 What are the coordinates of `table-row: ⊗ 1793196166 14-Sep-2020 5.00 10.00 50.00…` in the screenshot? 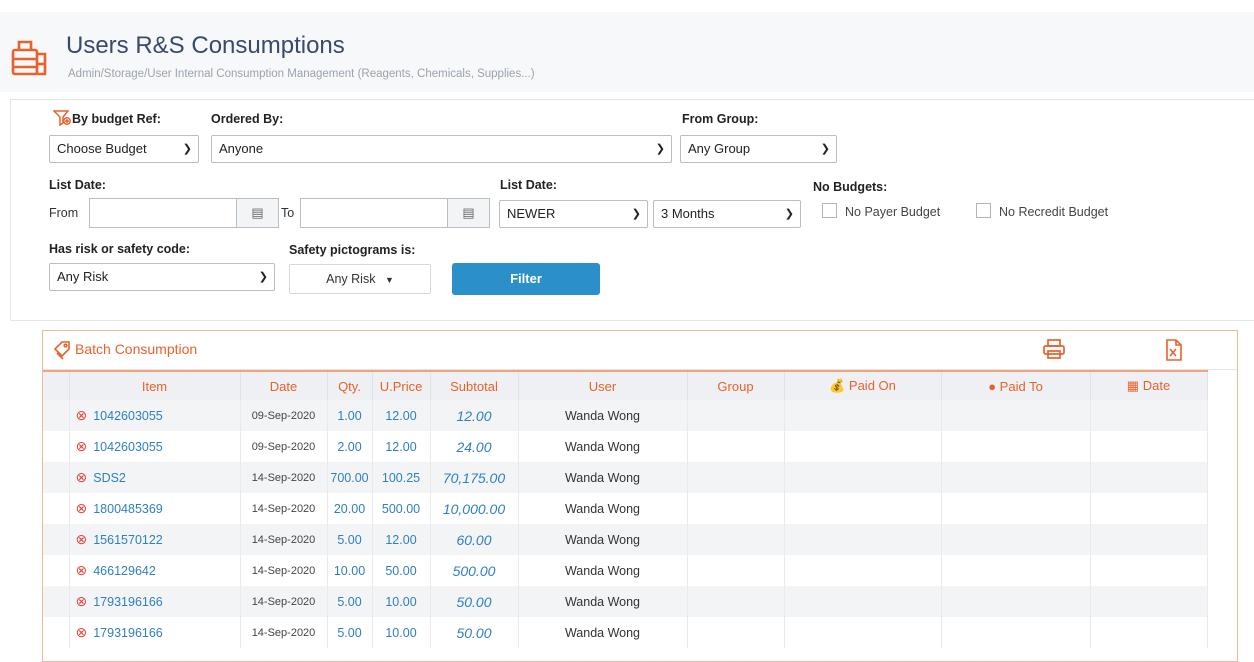 It's located at (625, 601).